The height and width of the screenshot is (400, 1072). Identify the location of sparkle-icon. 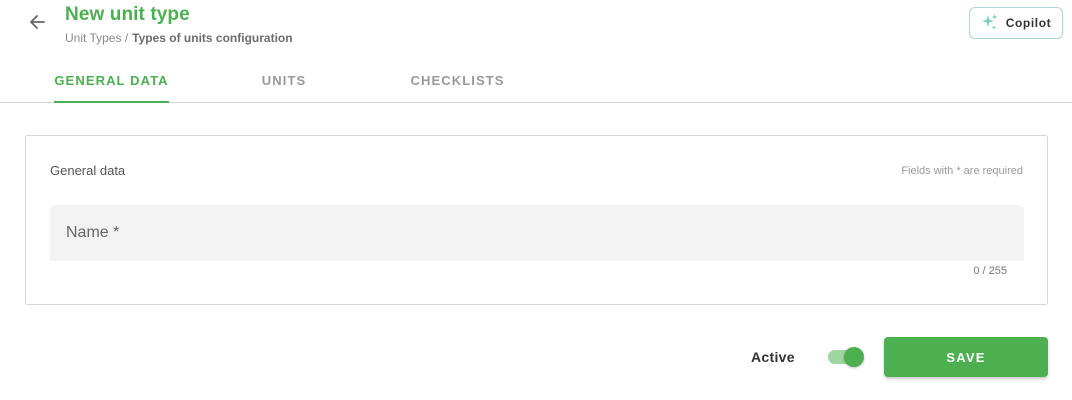
(990, 23).